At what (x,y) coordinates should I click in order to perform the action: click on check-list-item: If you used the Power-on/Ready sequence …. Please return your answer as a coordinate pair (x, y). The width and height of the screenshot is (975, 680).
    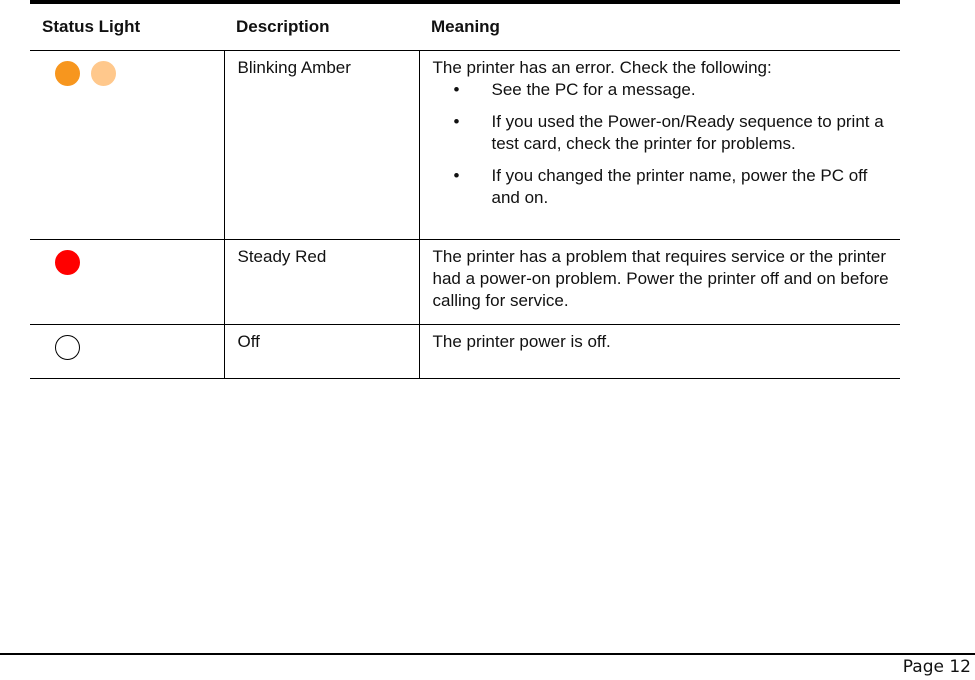
    Looking at the image, I should click on (667, 133).